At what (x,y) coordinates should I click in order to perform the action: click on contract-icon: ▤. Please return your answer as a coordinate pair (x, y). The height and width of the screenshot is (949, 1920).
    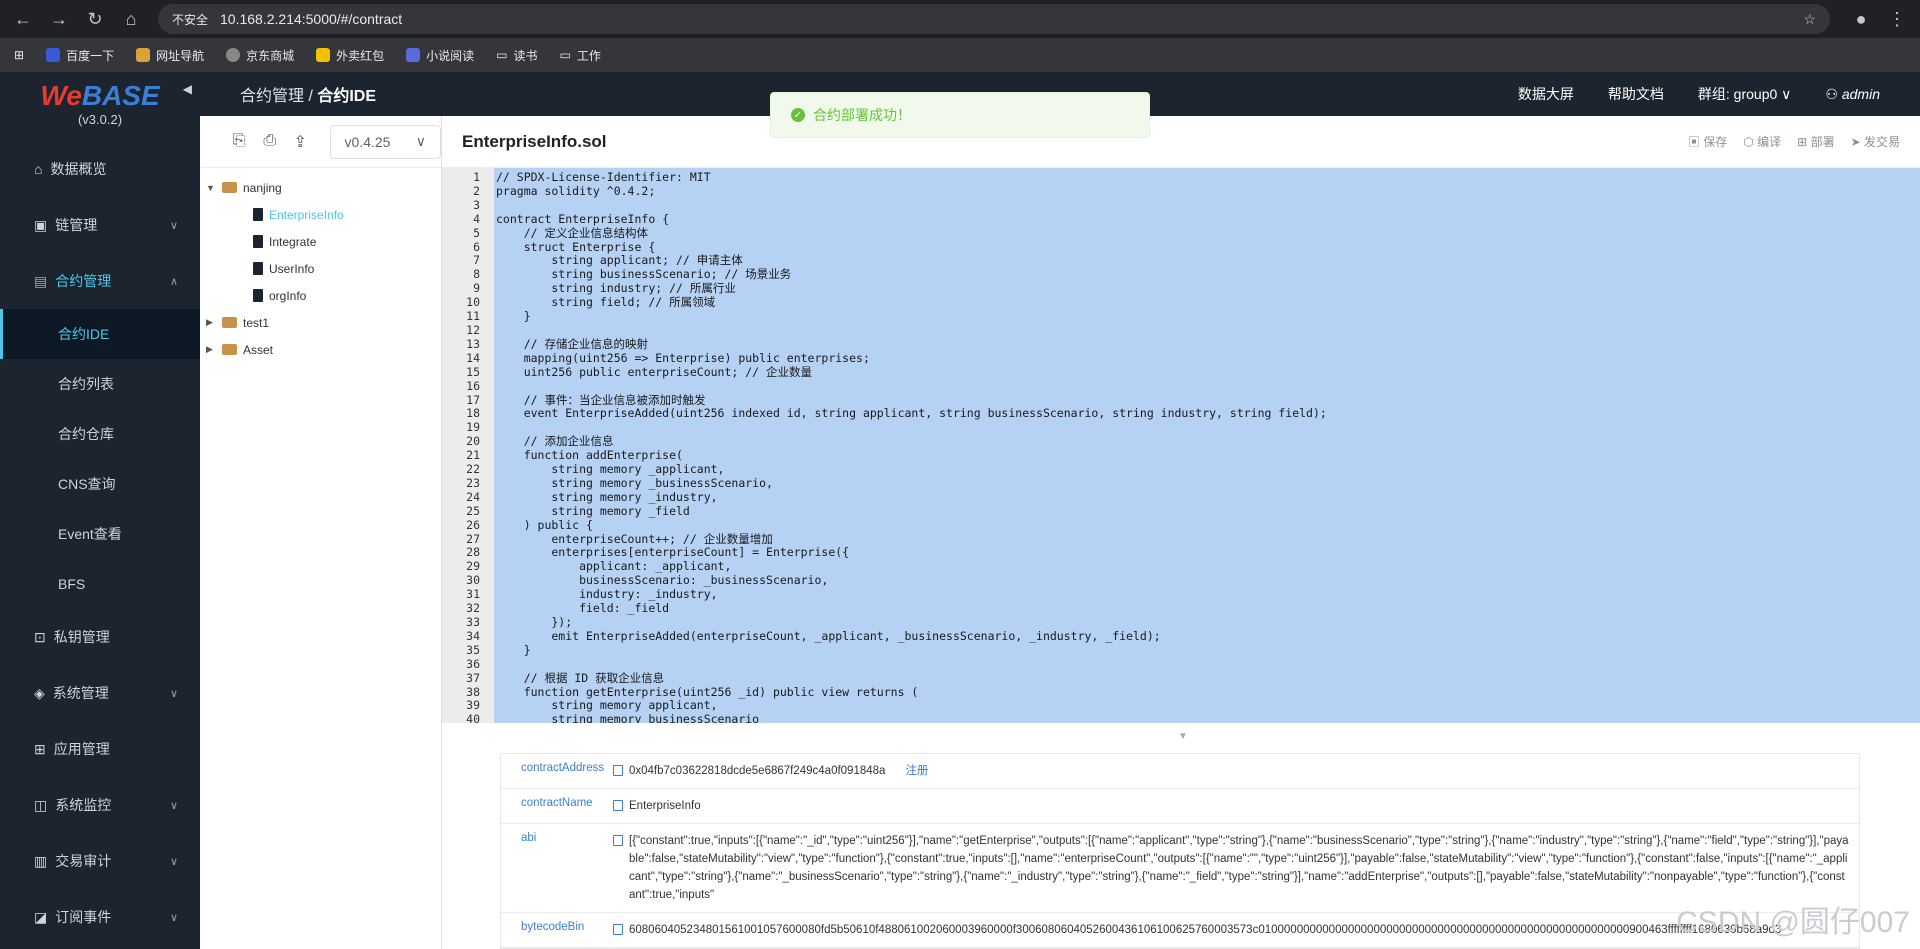
    Looking at the image, I should click on (41, 280).